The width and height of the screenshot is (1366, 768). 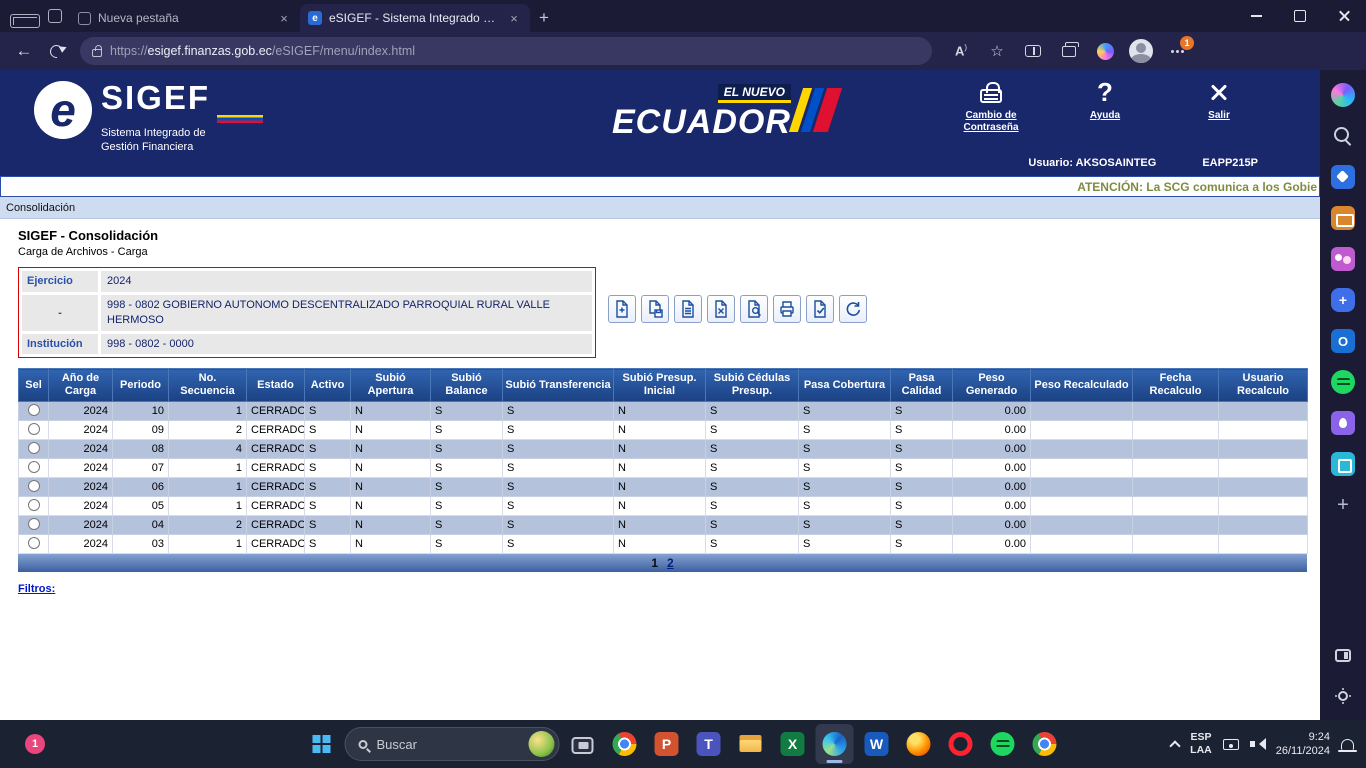 I want to click on attention-marquee: ATENCIÓN: La SCG comunica a los Gobie, so click(x=660, y=186).